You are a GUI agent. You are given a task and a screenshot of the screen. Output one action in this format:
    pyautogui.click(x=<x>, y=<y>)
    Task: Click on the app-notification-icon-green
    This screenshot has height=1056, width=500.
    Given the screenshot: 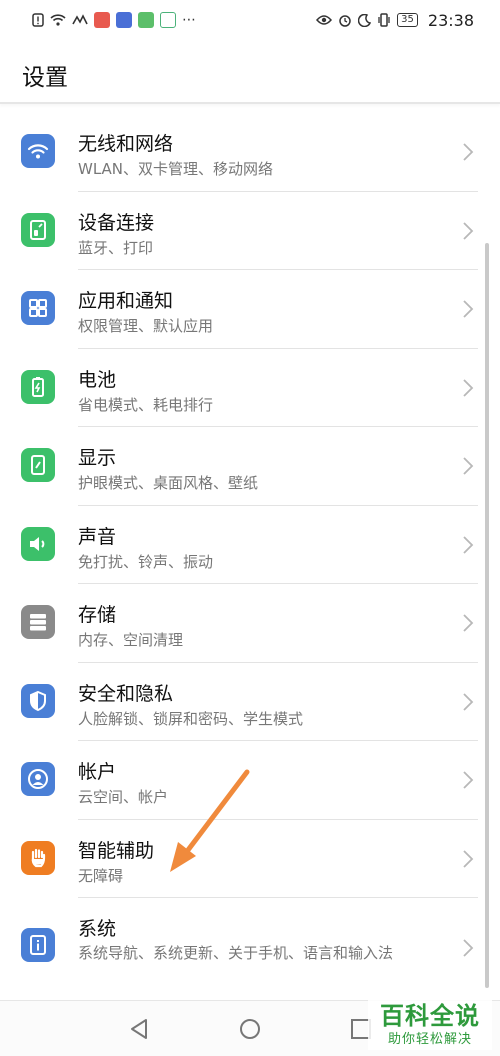 What is the action you would take?
    pyautogui.click(x=146, y=20)
    